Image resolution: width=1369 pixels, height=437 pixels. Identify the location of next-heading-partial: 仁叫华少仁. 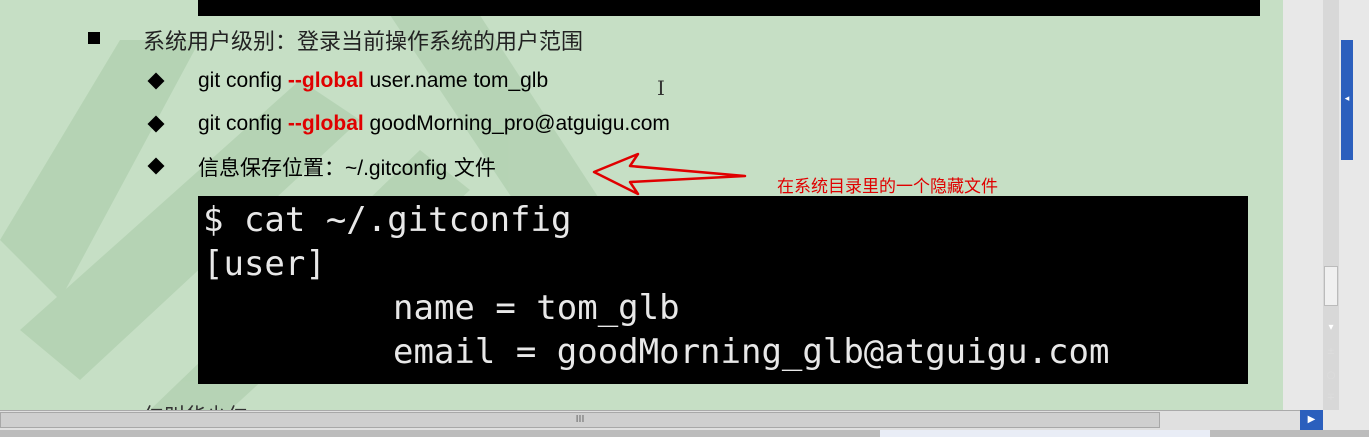
(195, 405).